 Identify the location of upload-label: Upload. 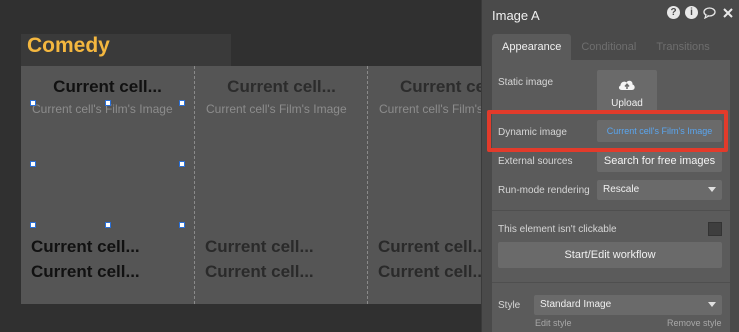
(627, 103).